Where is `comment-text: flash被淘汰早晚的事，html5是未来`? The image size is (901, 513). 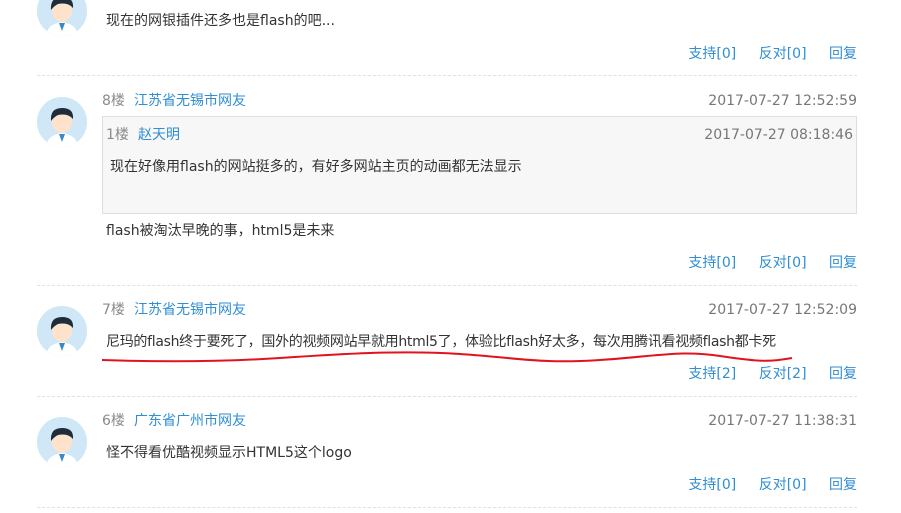 comment-text: flash被淘汰早晚的事，html5是未来 is located at coordinates (220, 231).